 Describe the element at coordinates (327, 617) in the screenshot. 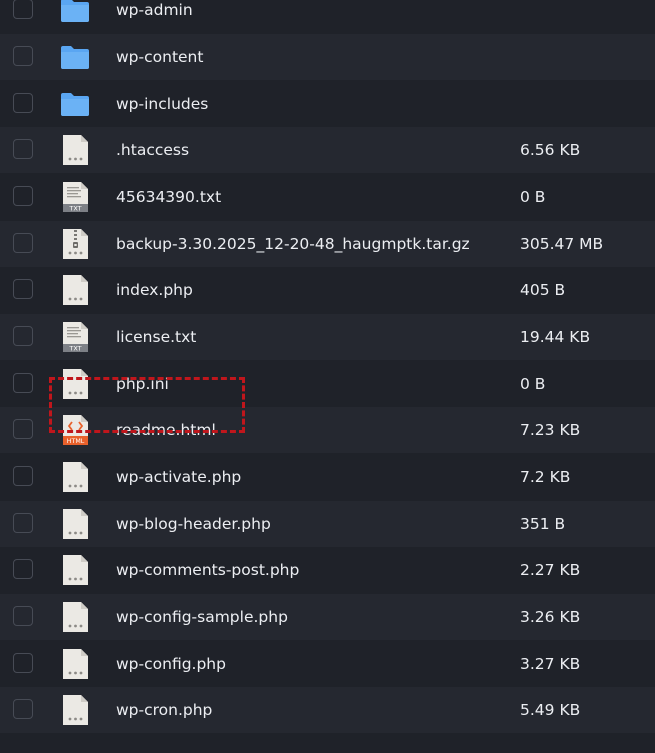

I see `file-row: wp-config-sample.php 3.26 KB` at that location.